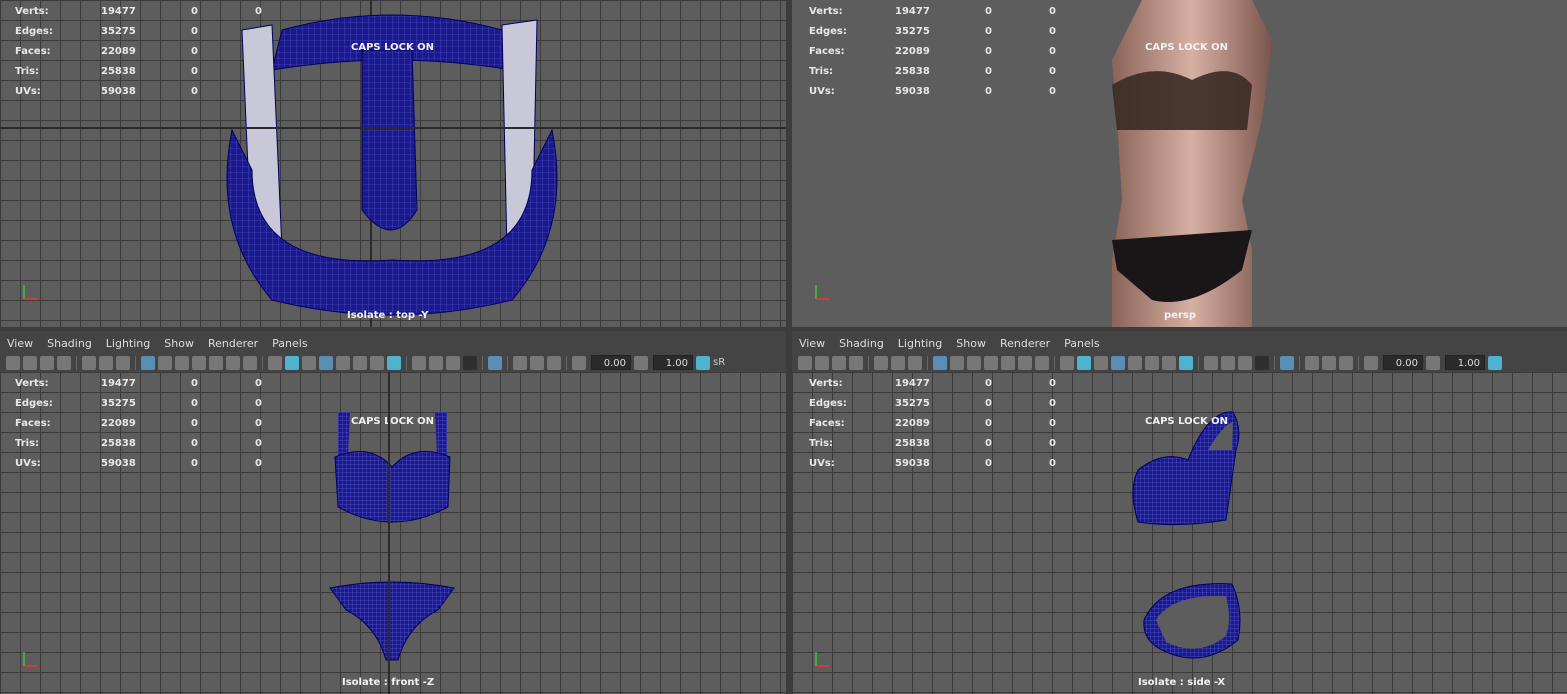  Describe the element at coordinates (719, 362) in the screenshot. I see `srgb-label: sR` at that location.